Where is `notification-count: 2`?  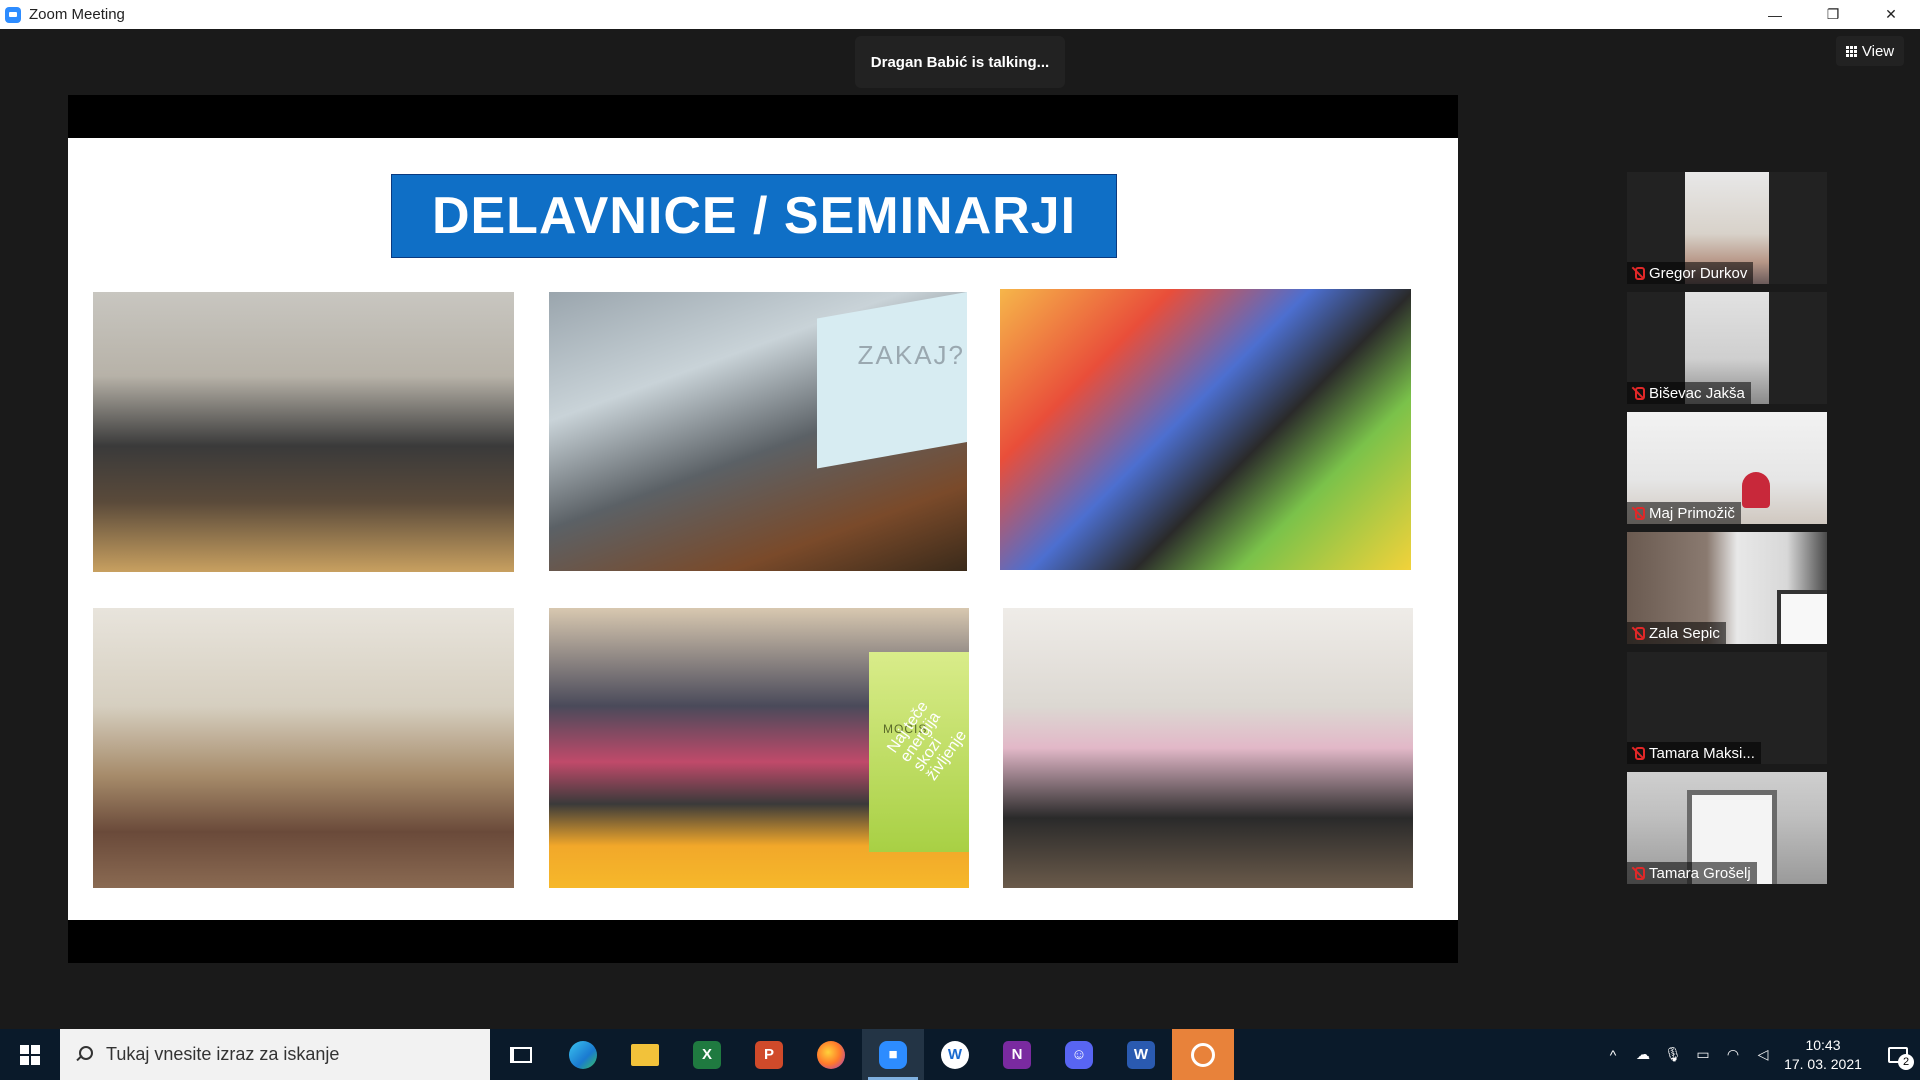
notification-count: 2 is located at coordinates (1906, 1062).